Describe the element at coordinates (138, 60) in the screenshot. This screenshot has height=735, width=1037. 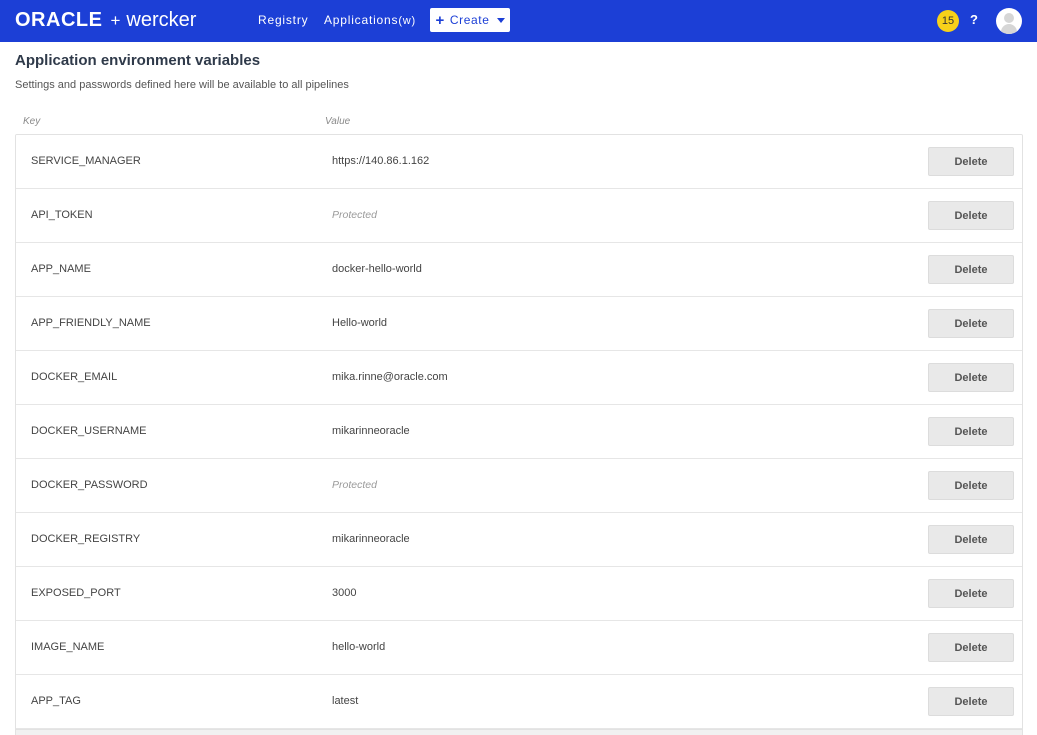
I see `page-title: Application environment variables` at that location.